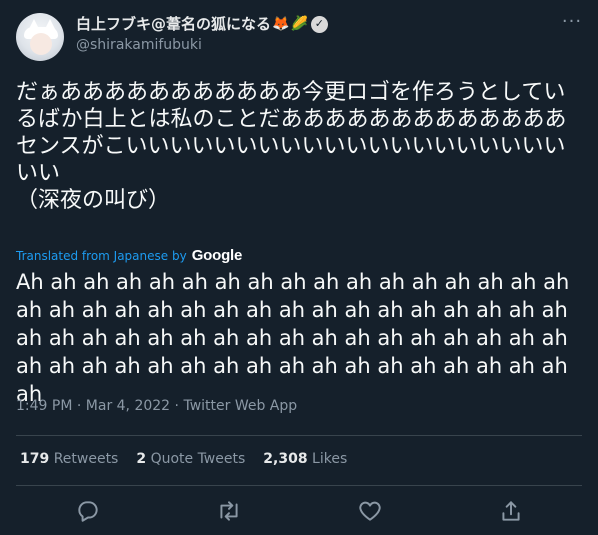 The height and width of the screenshot is (535, 598). Describe the element at coordinates (35, 459) in the screenshot. I see `retweets-count: 179` at that location.